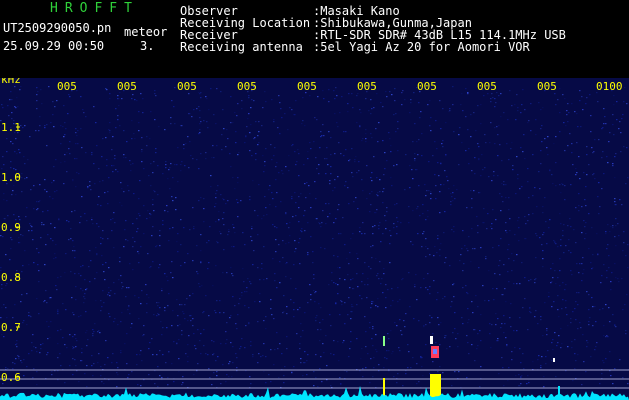 The image size is (629, 400). Describe the element at coordinates (609, 86) in the screenshot. I see `x-tick-label: 0100` at that location.